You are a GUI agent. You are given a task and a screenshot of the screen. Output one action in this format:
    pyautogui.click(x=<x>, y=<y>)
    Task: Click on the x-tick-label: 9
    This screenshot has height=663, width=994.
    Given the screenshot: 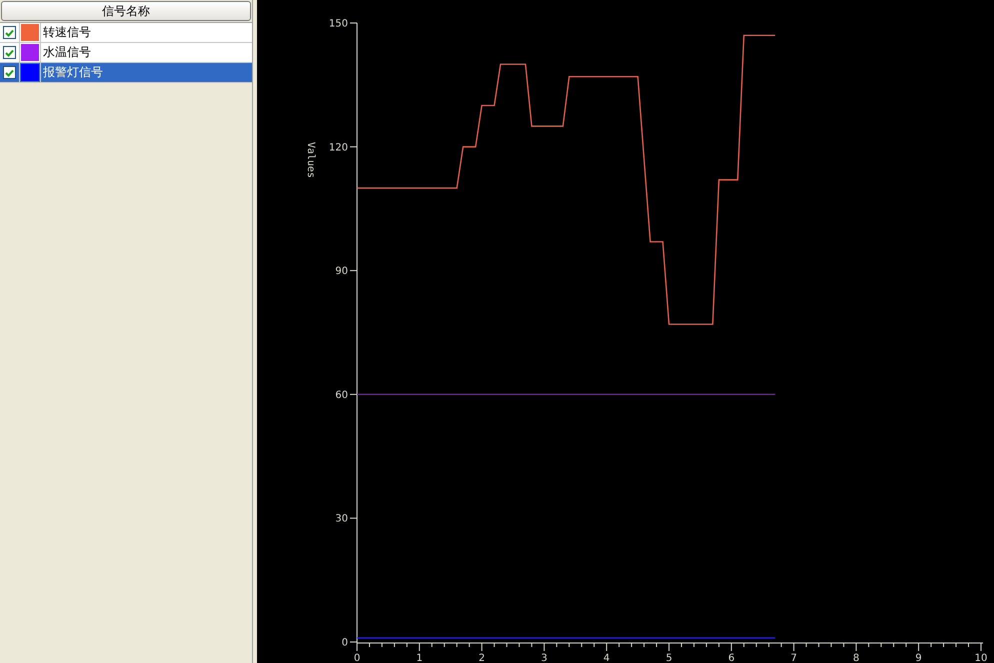 What is the action you would take?
    pyautogui.click(x=918, y=658)
    